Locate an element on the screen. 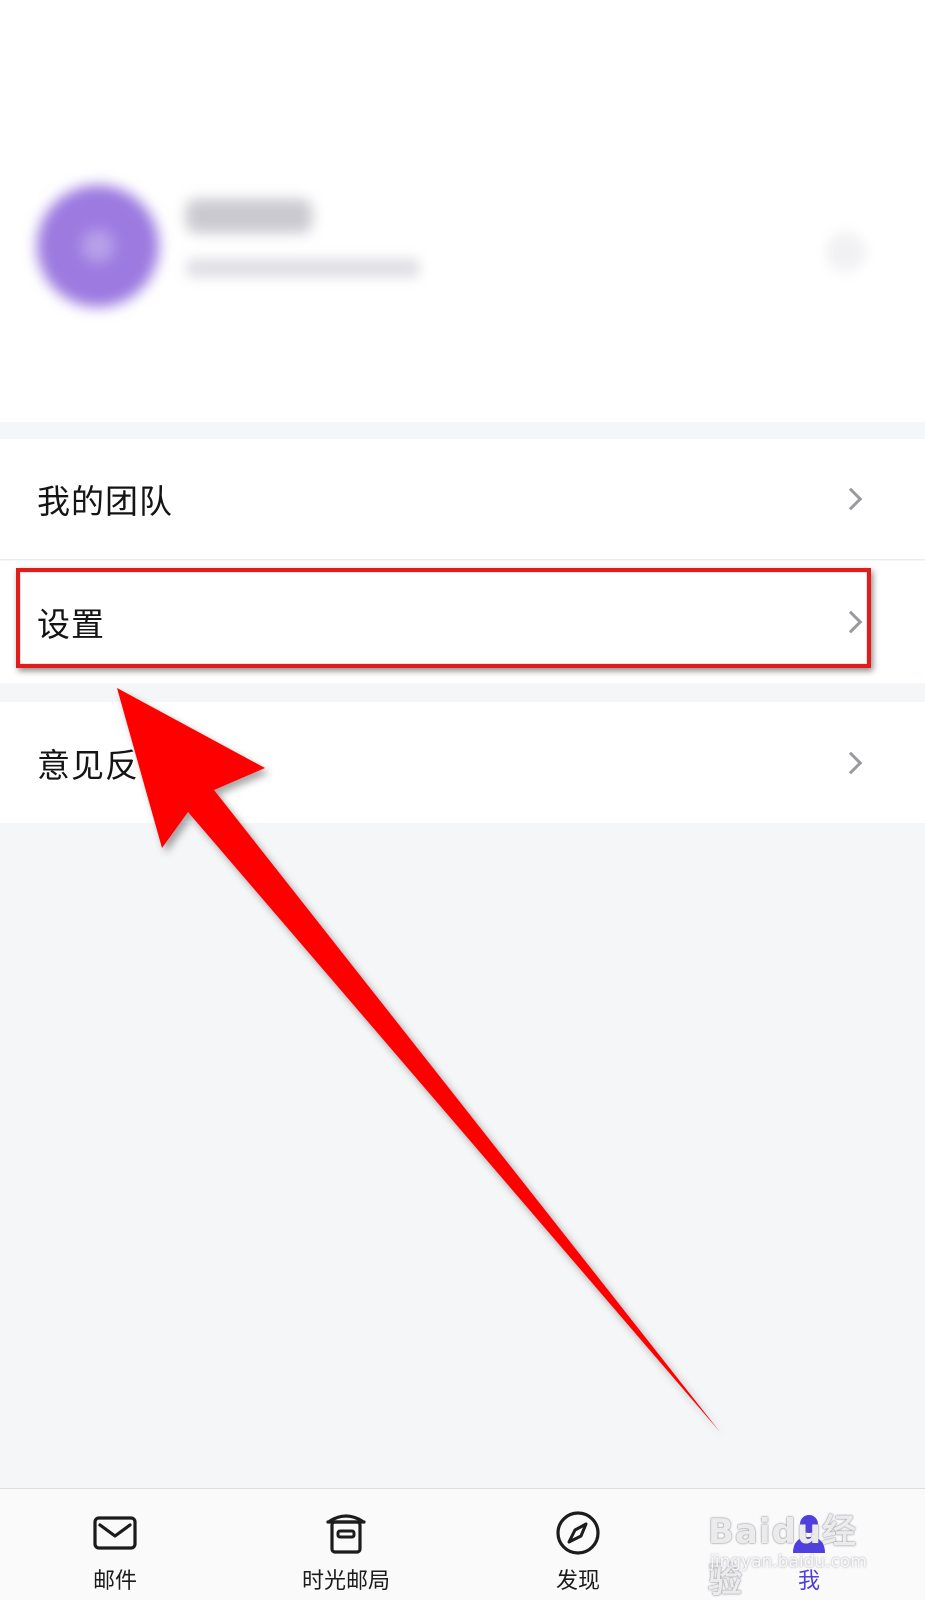 This screenshot has height=1600, width=925. username-blurred is located at coordinates (249, 216).